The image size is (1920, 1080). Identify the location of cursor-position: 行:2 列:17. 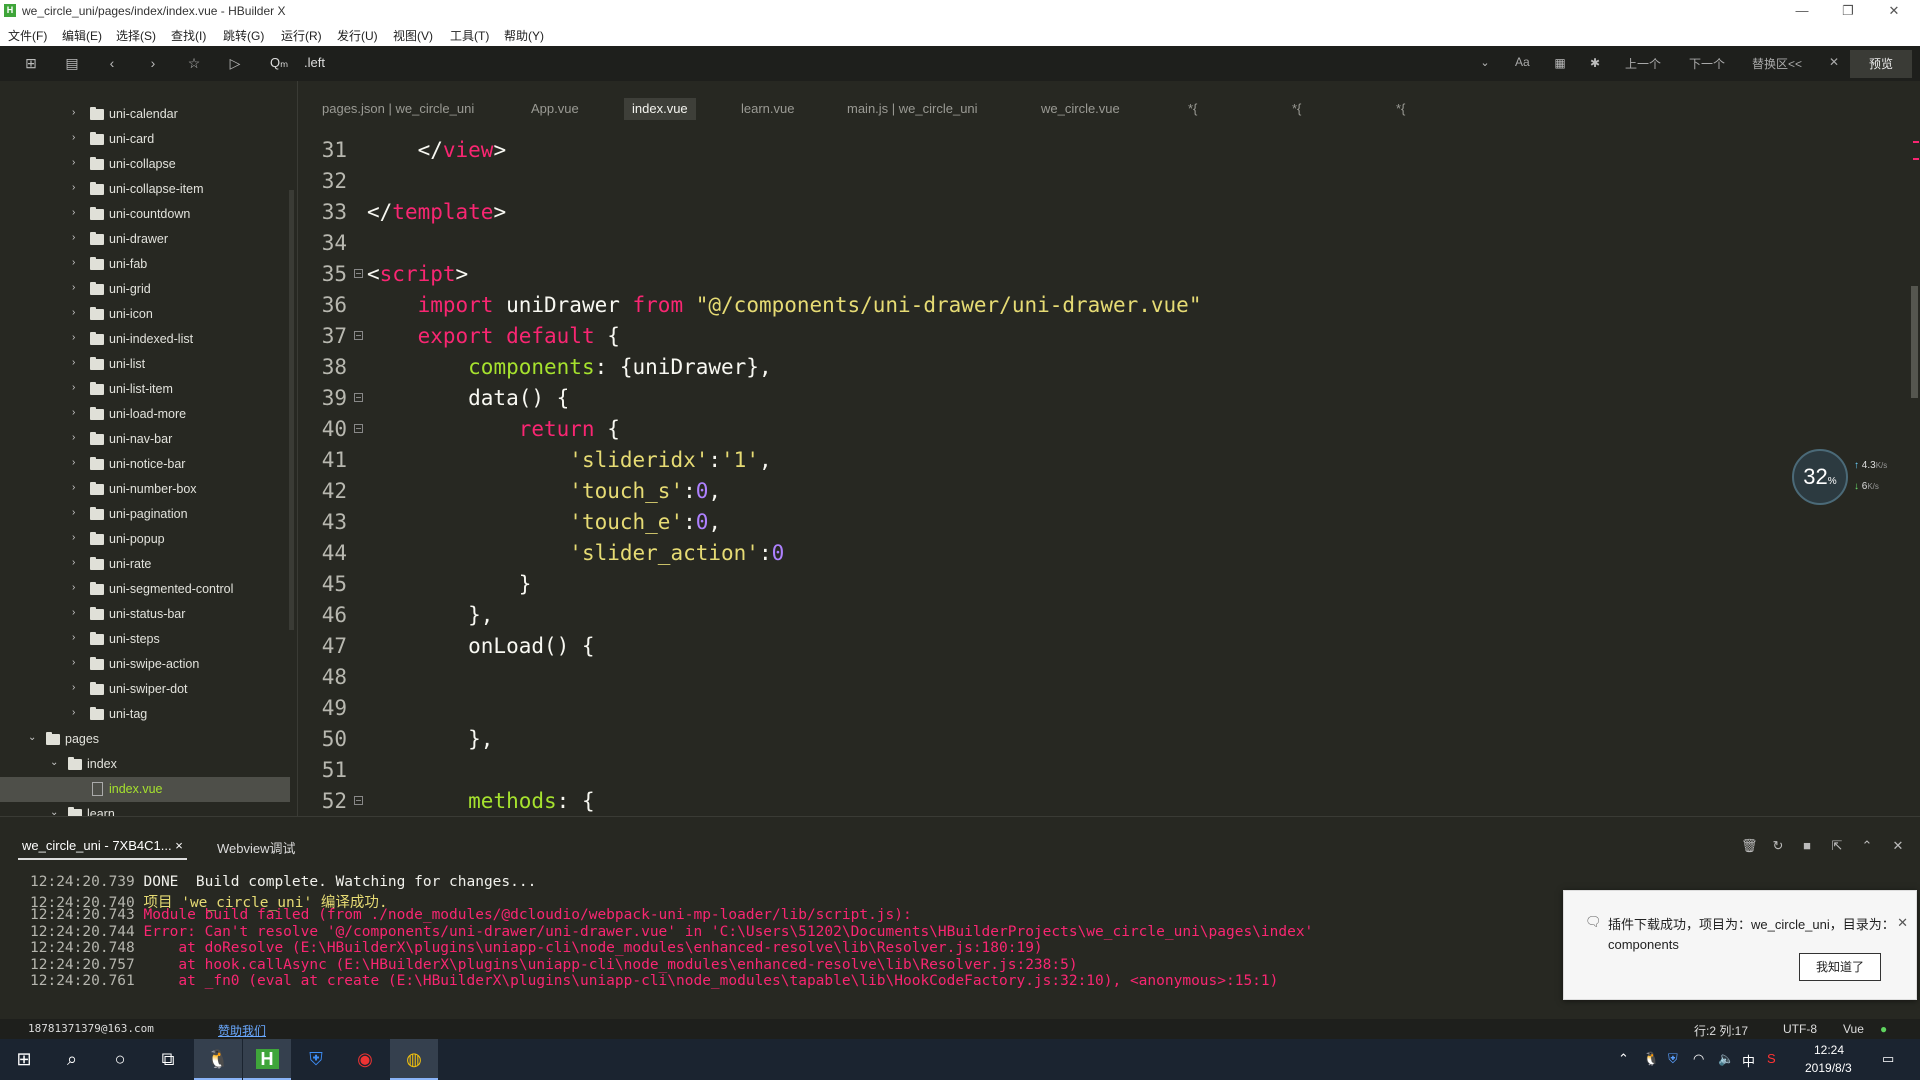
(1721, 1030).